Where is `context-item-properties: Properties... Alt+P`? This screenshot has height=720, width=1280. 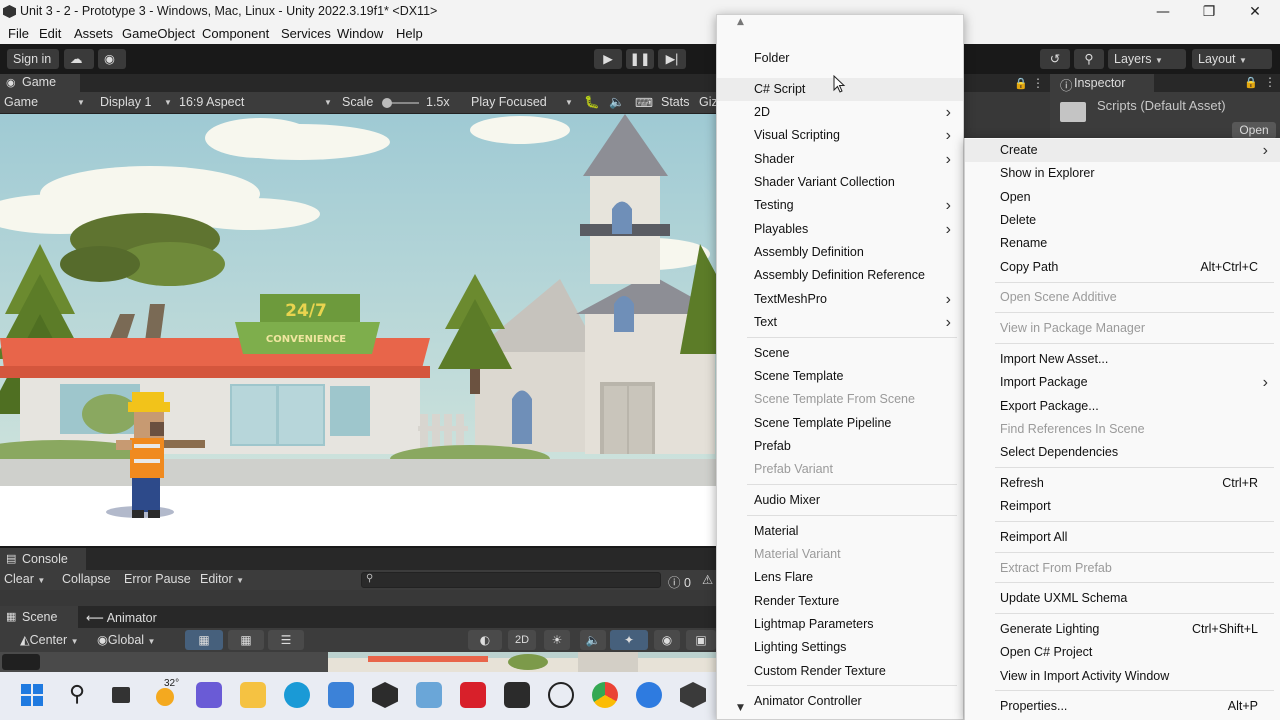
context-item-properties: Properties... Alt+P is located at coordinates (1122, 706).